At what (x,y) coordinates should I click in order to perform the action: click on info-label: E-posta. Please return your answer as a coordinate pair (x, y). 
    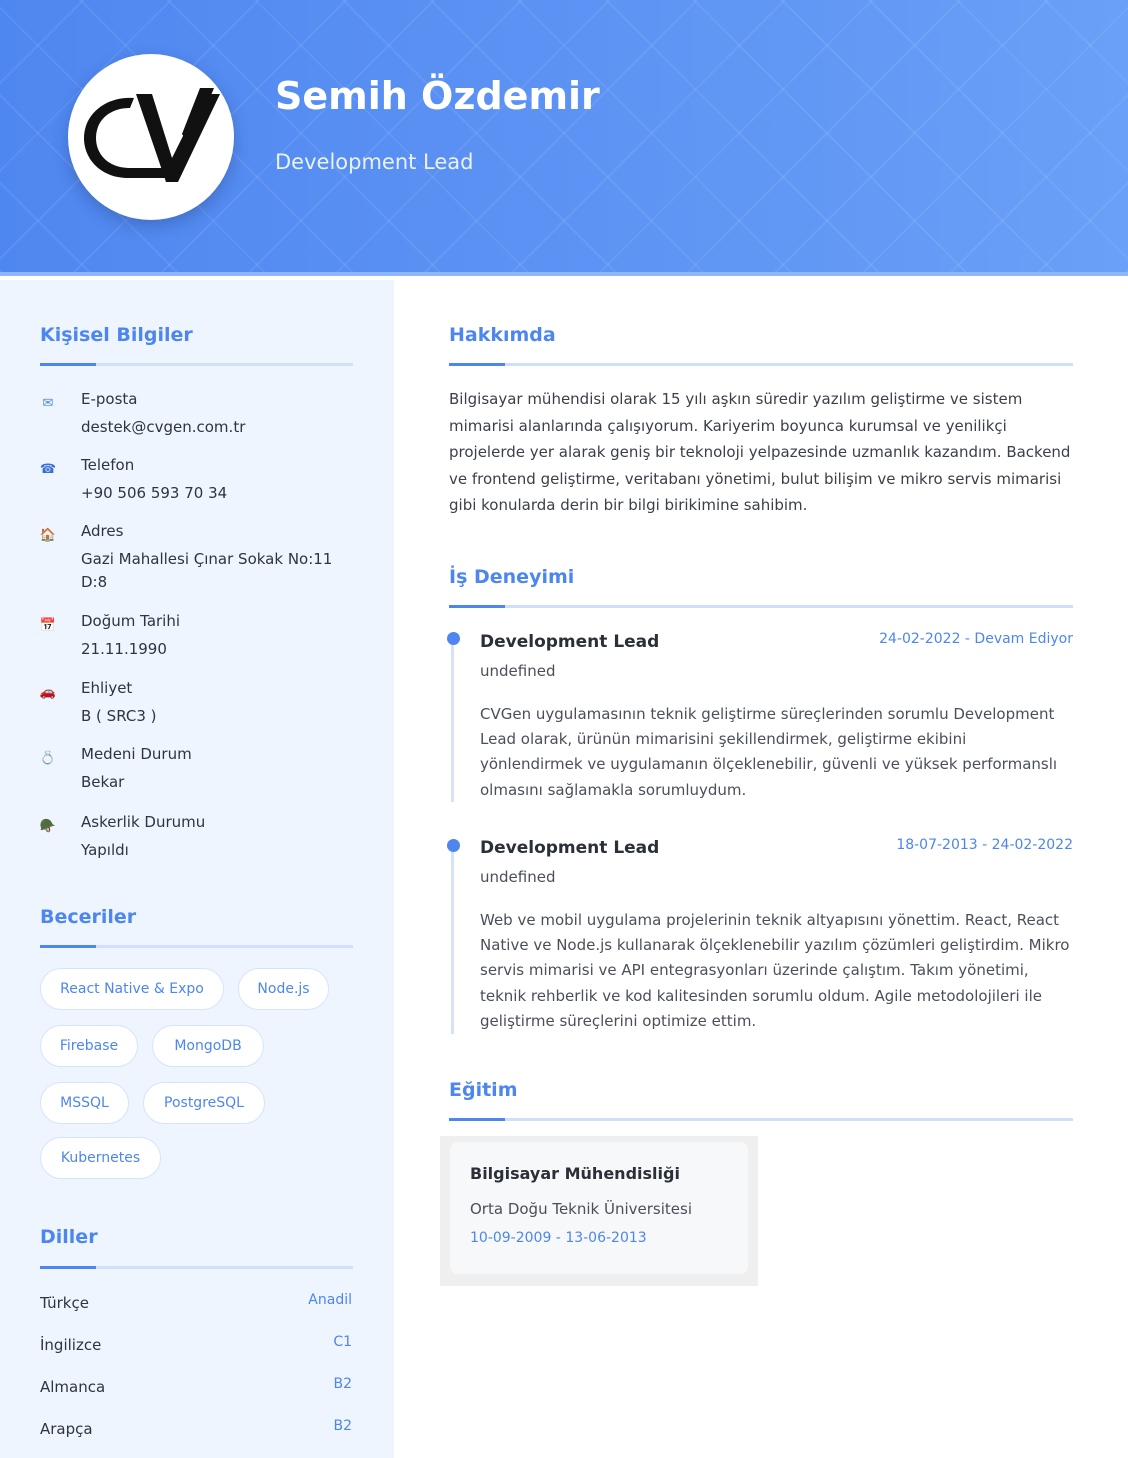
    Looking at the image, I should click on (109, 399).